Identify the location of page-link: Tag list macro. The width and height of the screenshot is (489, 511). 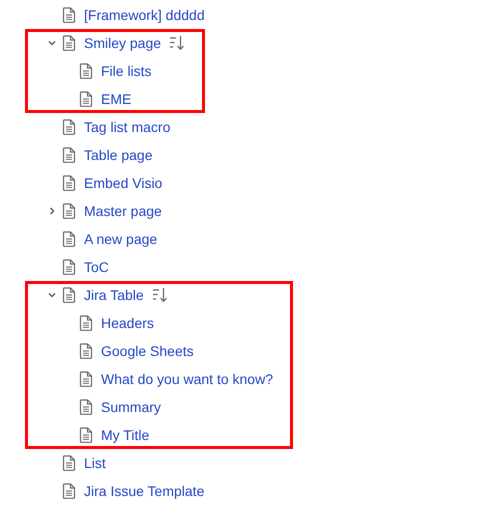
(127, 127).